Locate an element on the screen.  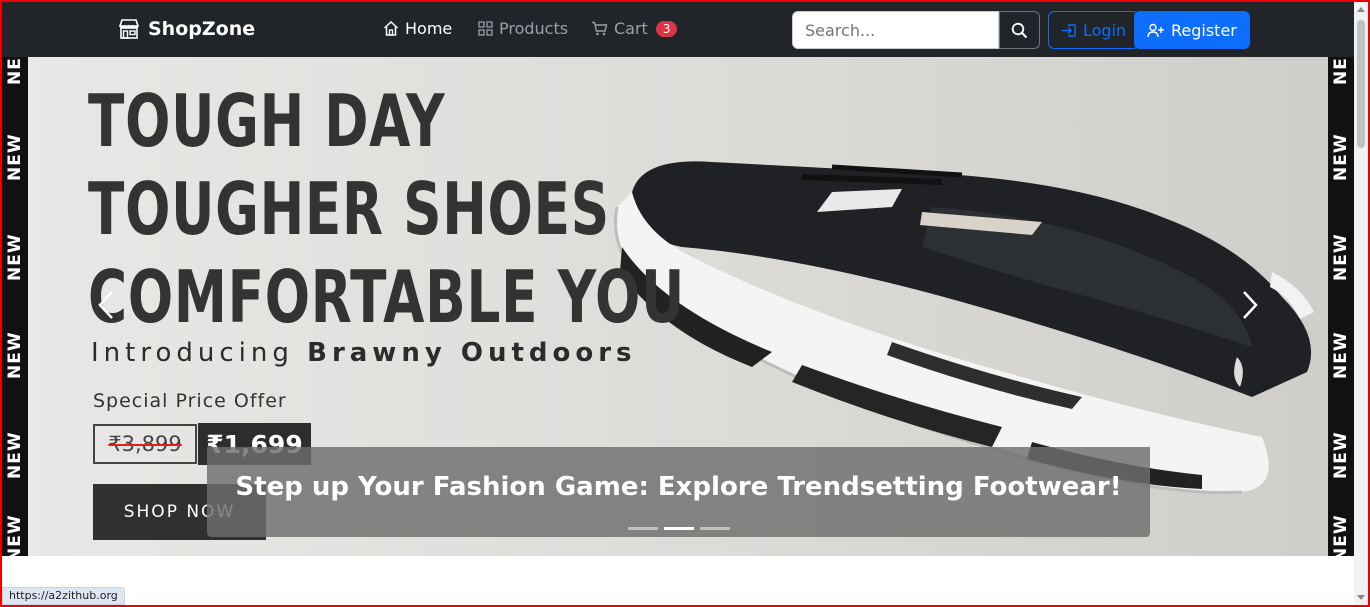
user-plus-icon is located at coordinates (1155, 30).